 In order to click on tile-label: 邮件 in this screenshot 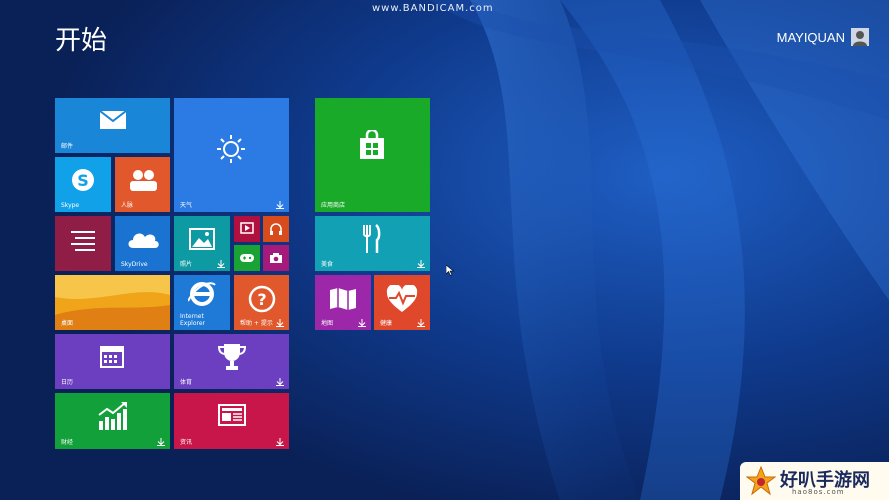, I will do `click(67, 146)`.